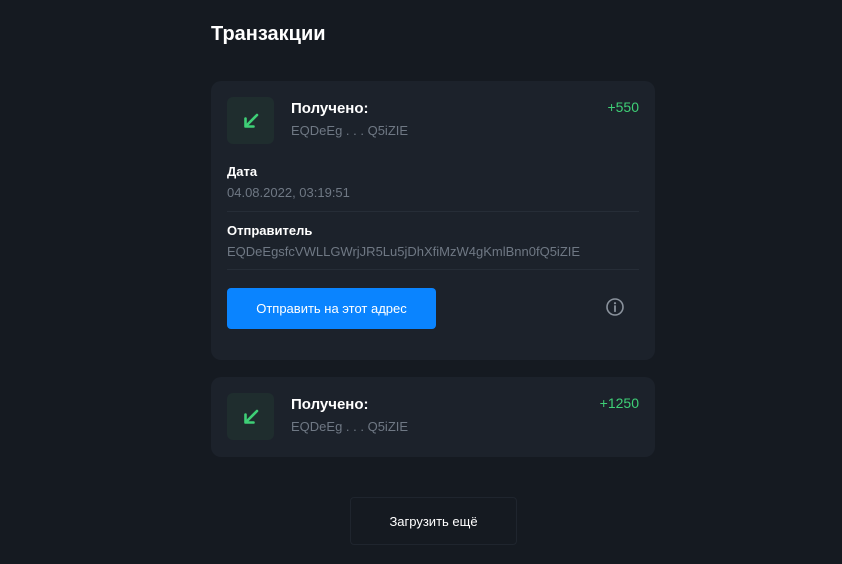 Image resolution: width=842 pixels, height=564 pixels. Describe the element at coordinates (268, 34) in the screenshot. I see `page-title: Транзакции` at that location.